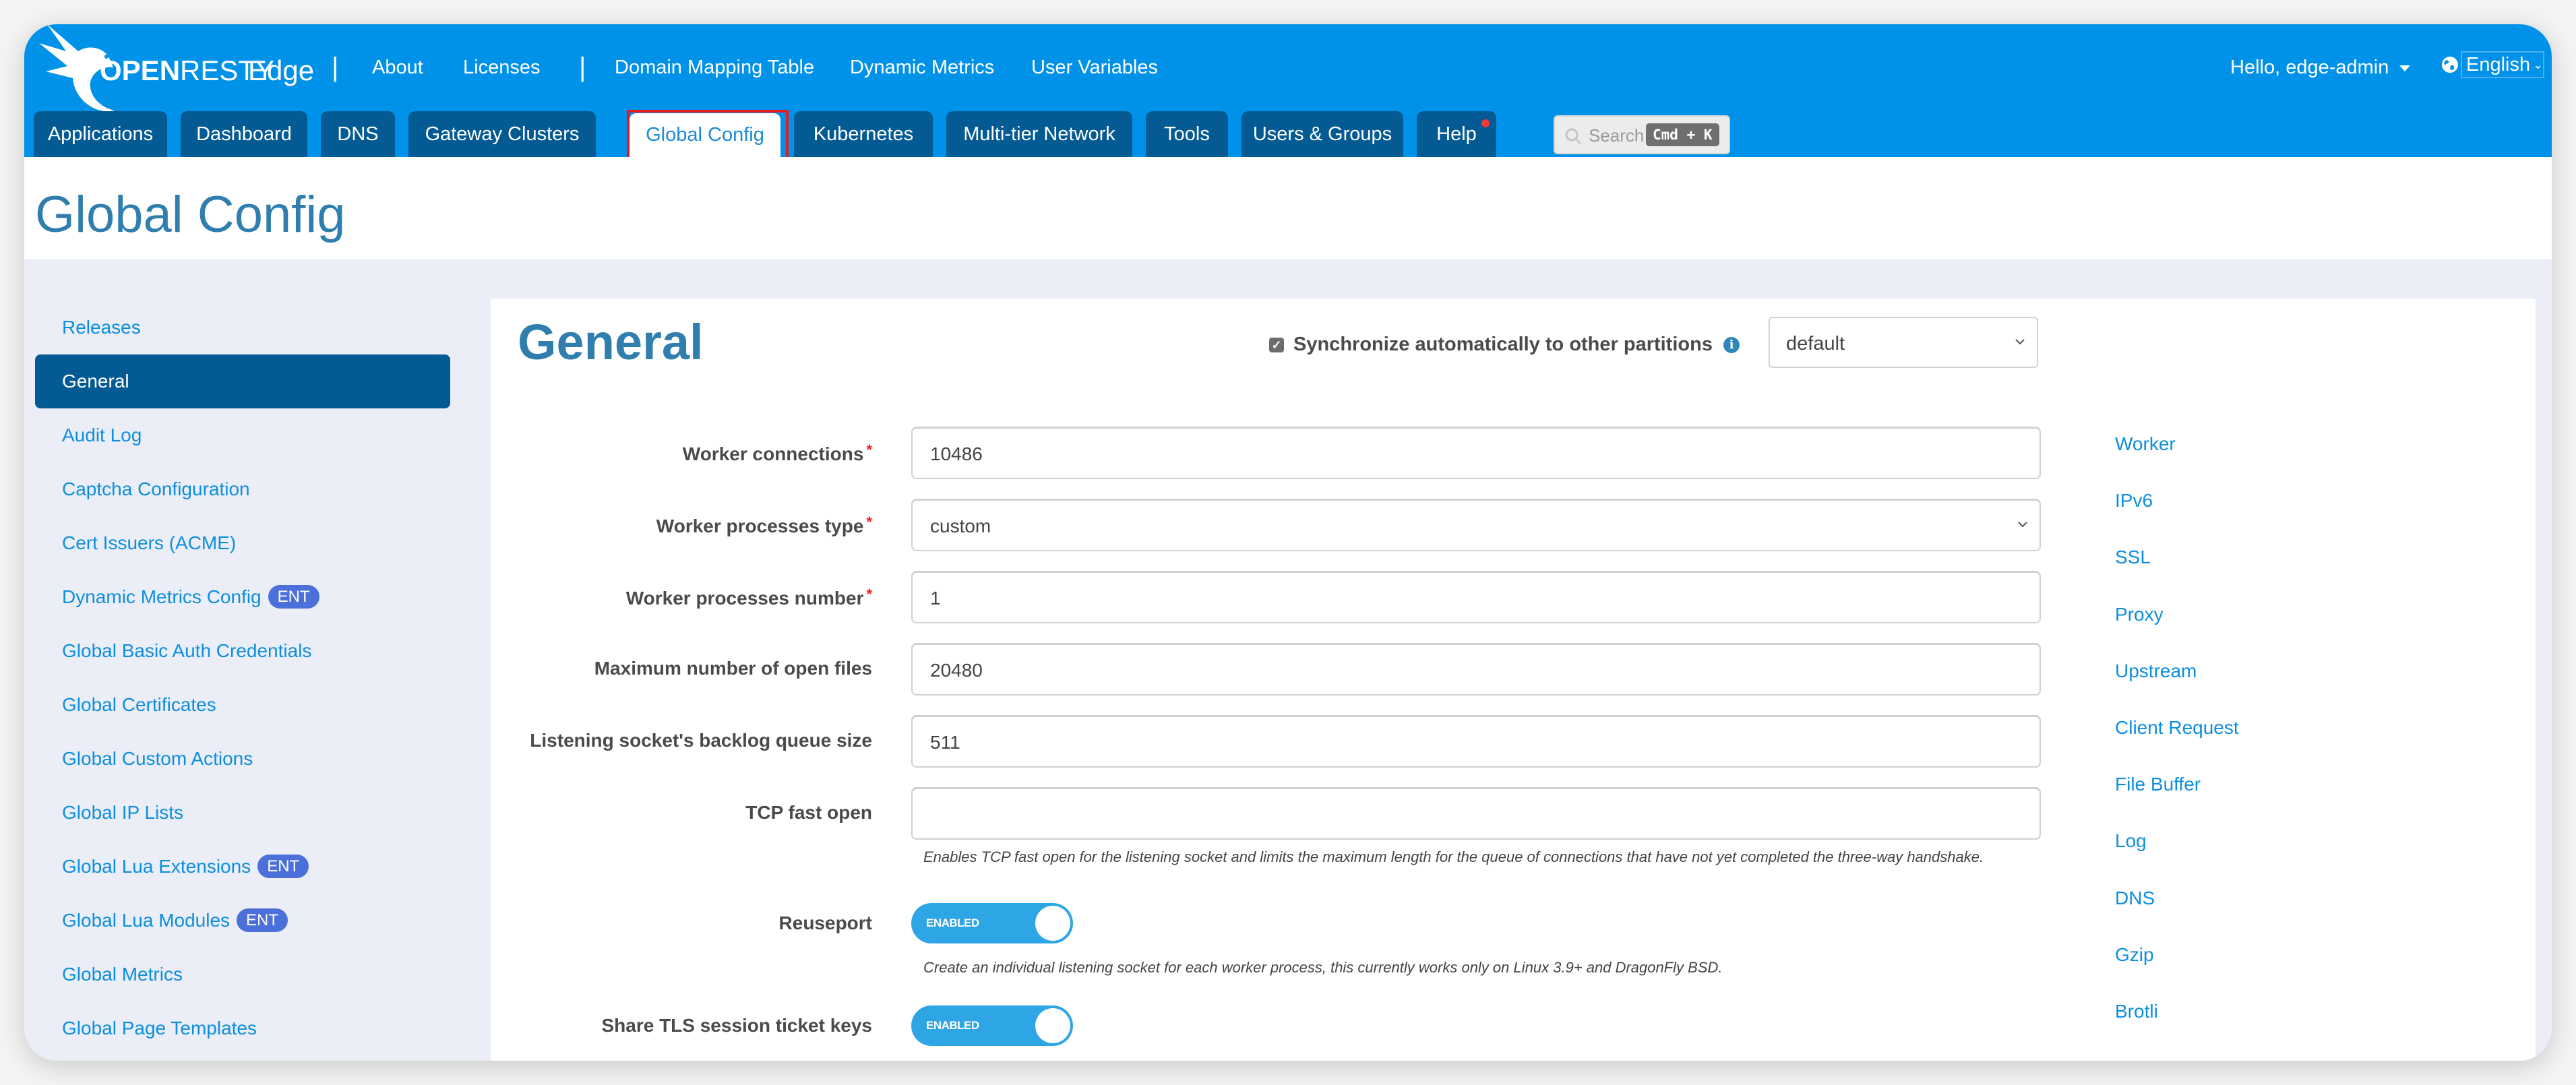 The image size is (2576, 1085). What do you see at coordinates (2177, 462) in the screenshot?
I see `anchor-link-worker: Worker` at bounding box center [2177, 462].